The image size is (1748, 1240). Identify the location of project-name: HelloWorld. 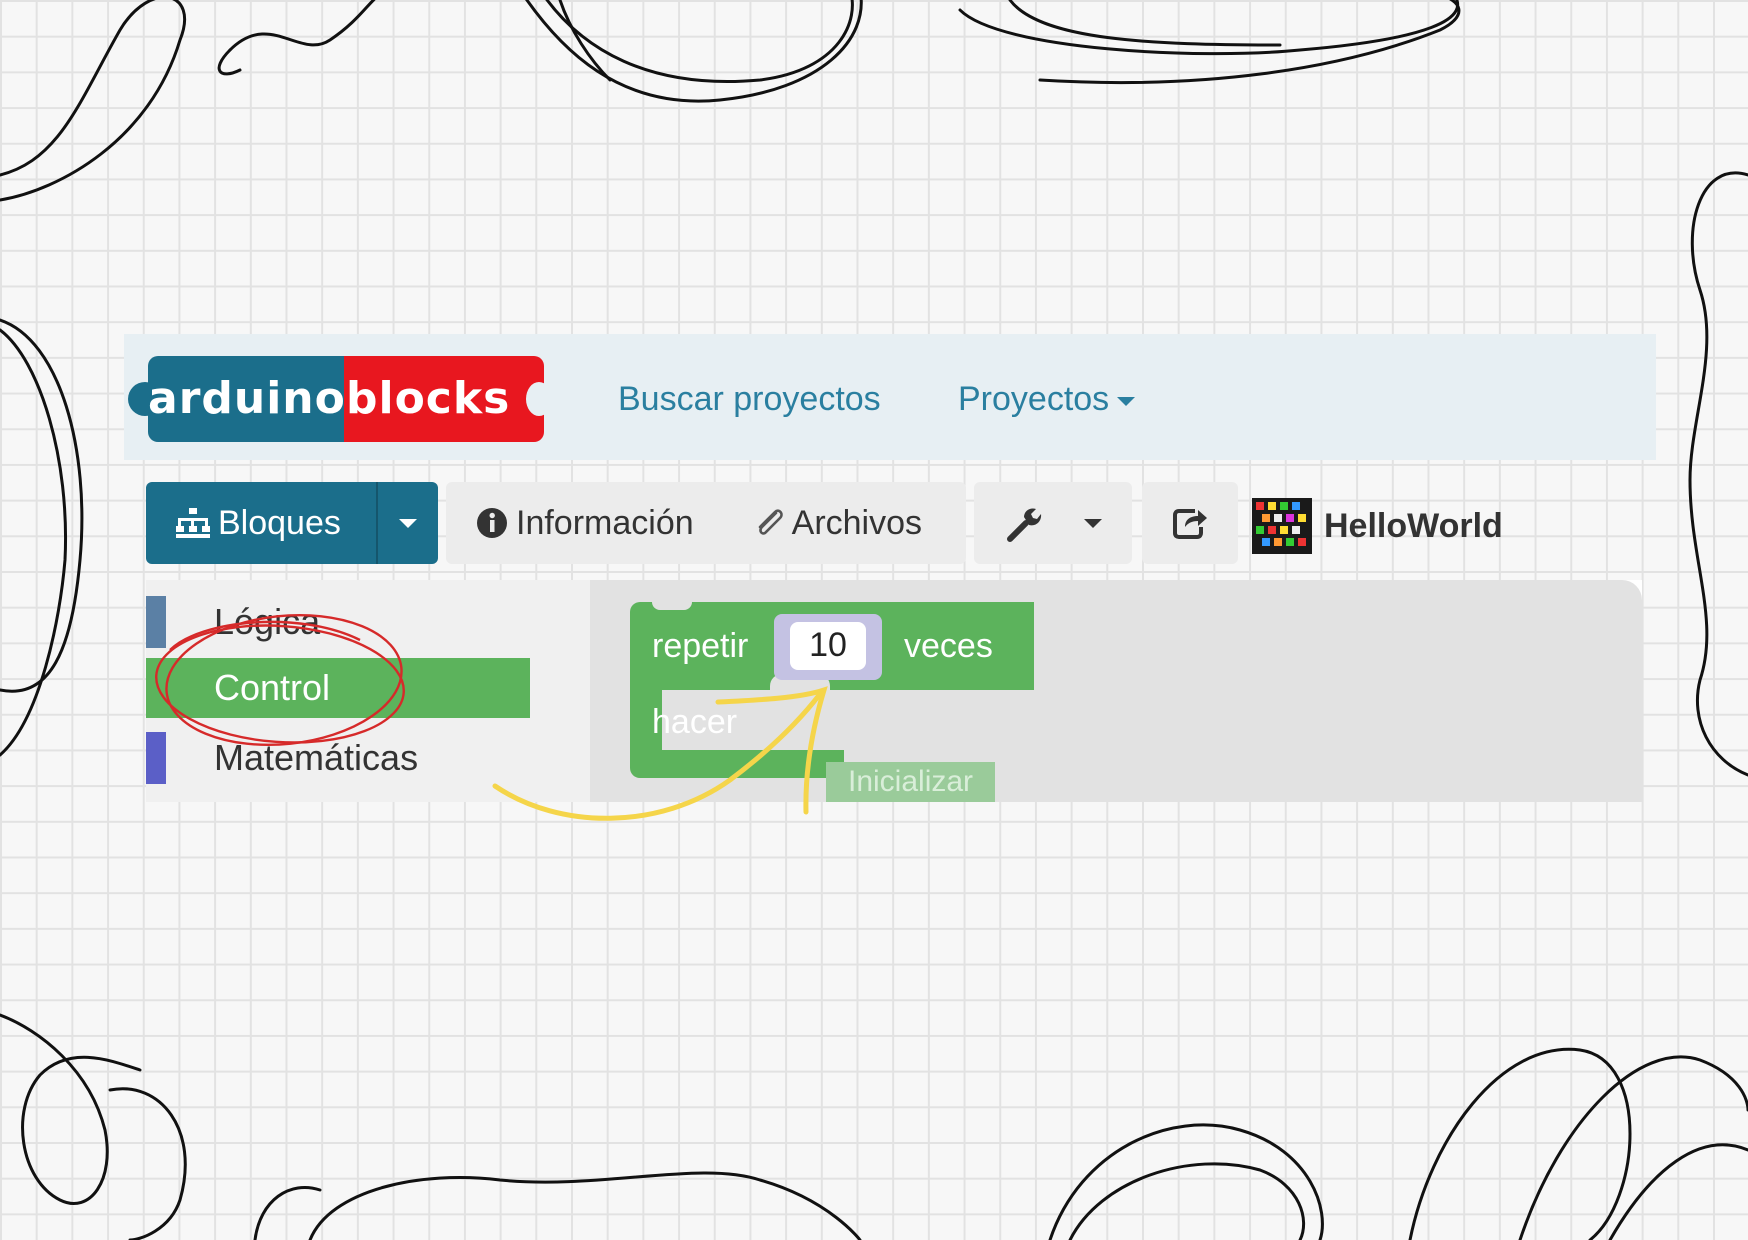
(1413, 525).